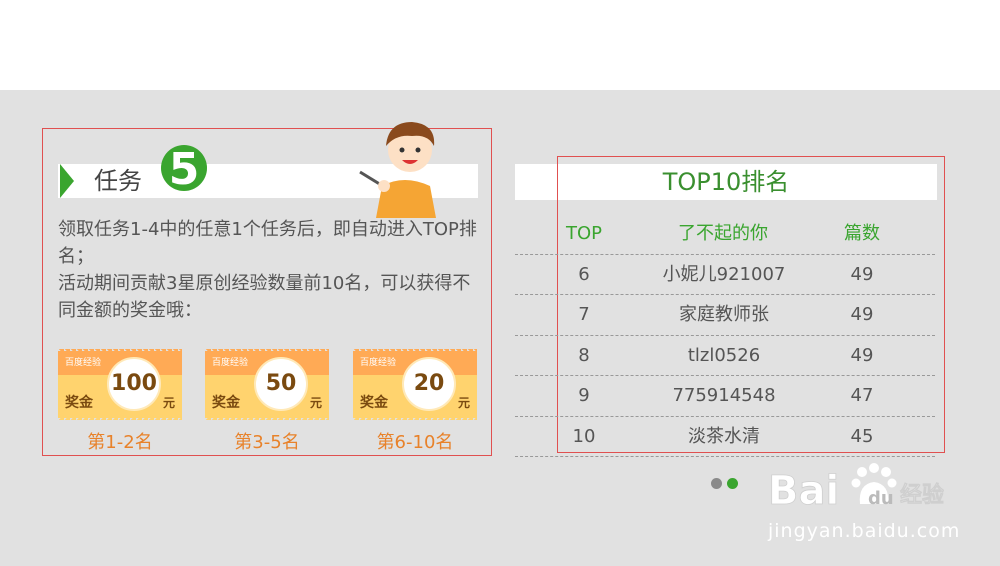 The width and height of the screenshot is (1000, 566). What do you see at coordinates (267, 243) in the screenshot?
I see `description-line: 领取任务1-4中的任意1个任务后，即自动进入TOP排名；` at bounding box center [267, 243].